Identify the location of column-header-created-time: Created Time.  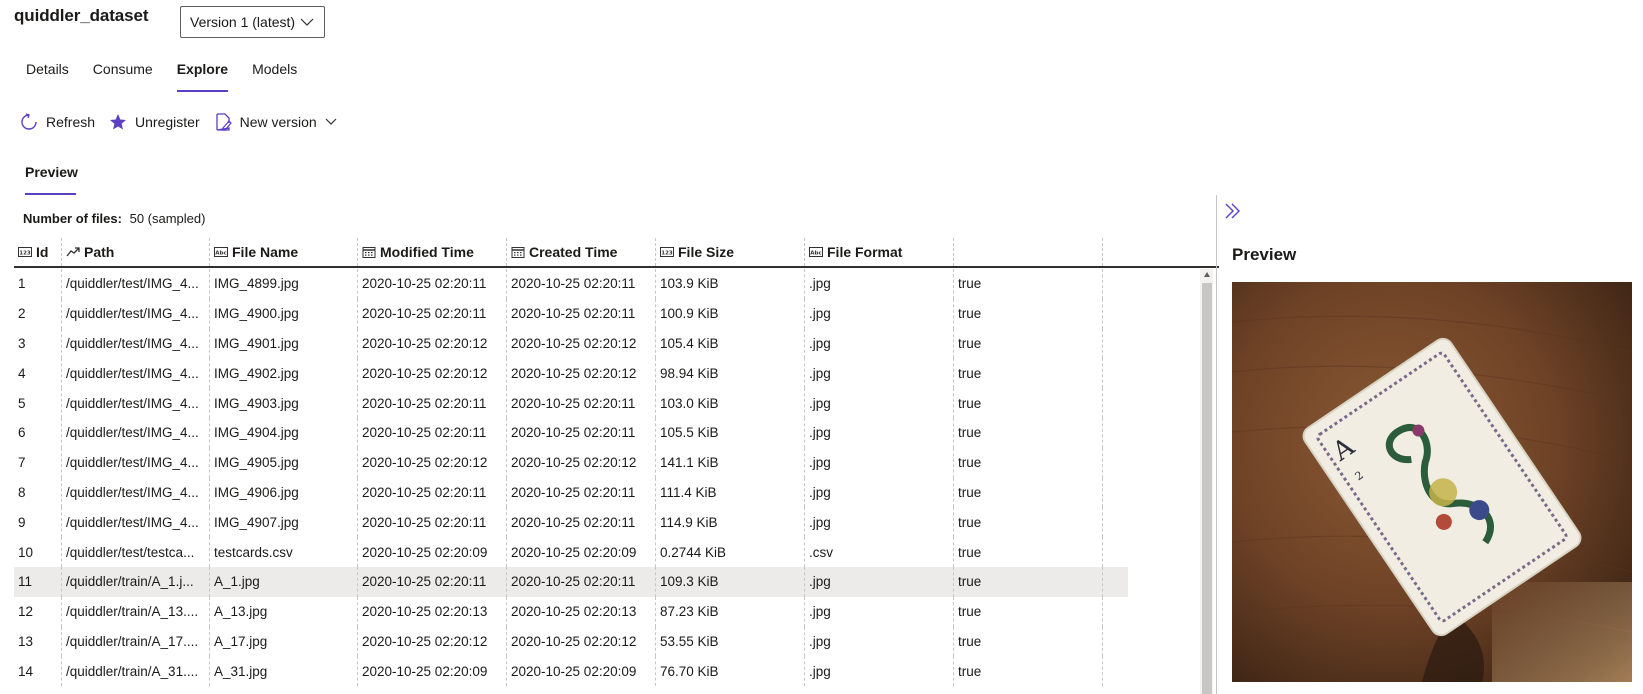
(581, 252).